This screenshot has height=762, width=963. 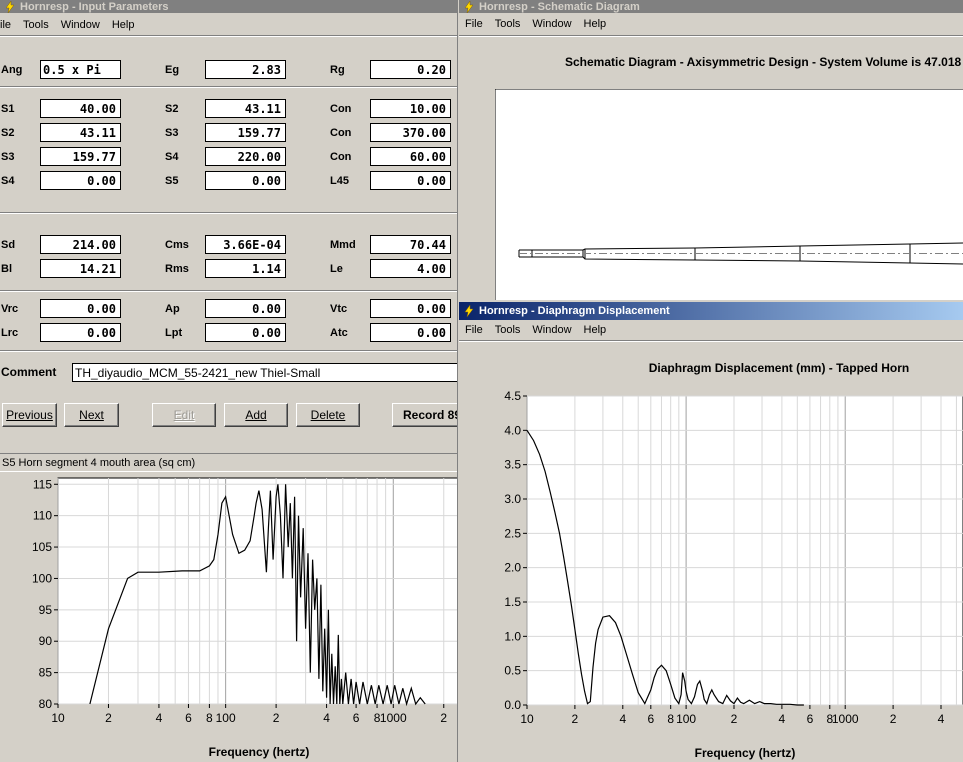 What do you see at coordinates (328, 415) in the screenshot?
I see `delete-button: Delete` at bounding box center [328, 415].